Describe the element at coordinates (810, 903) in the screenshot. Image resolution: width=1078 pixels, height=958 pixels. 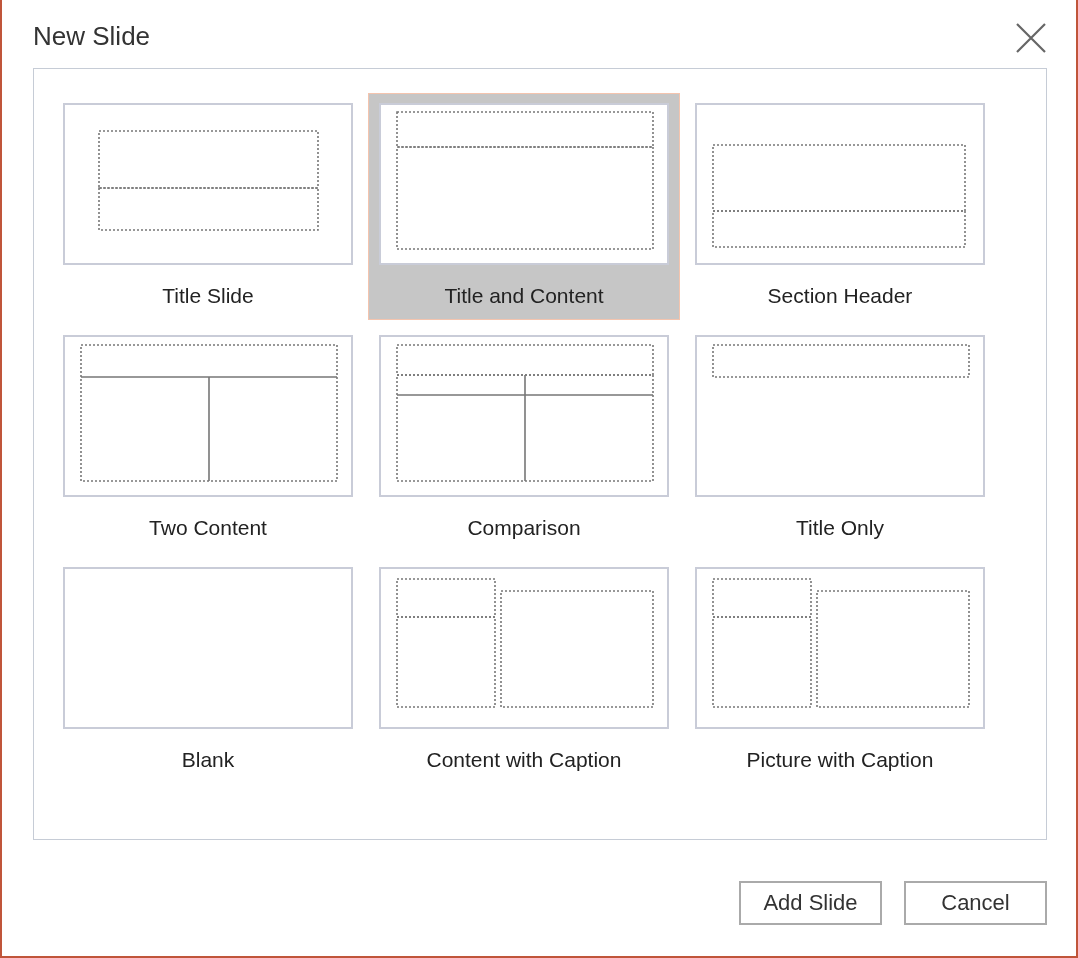
I see `dialog-button: Add Slide` at that location.